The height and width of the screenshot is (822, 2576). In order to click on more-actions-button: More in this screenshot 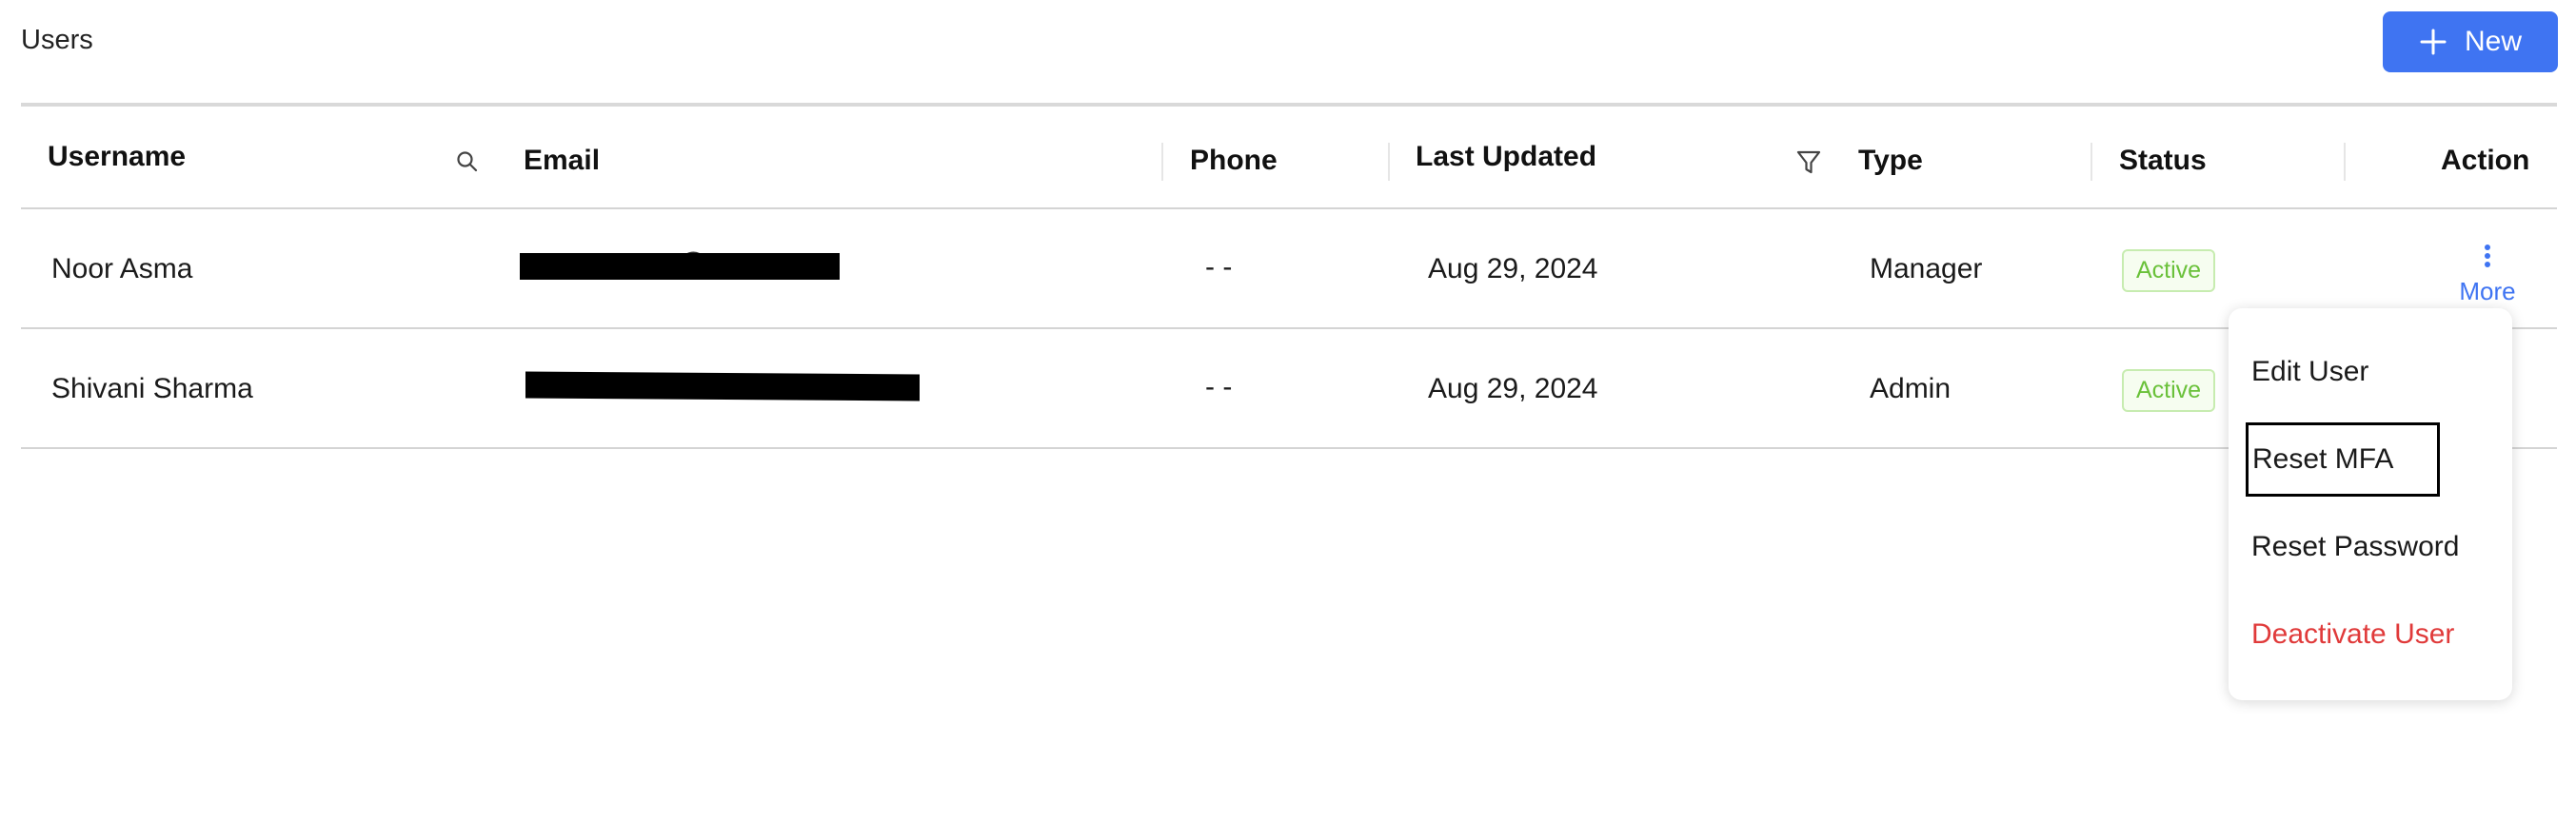, I will do `click(2487, 275)`.